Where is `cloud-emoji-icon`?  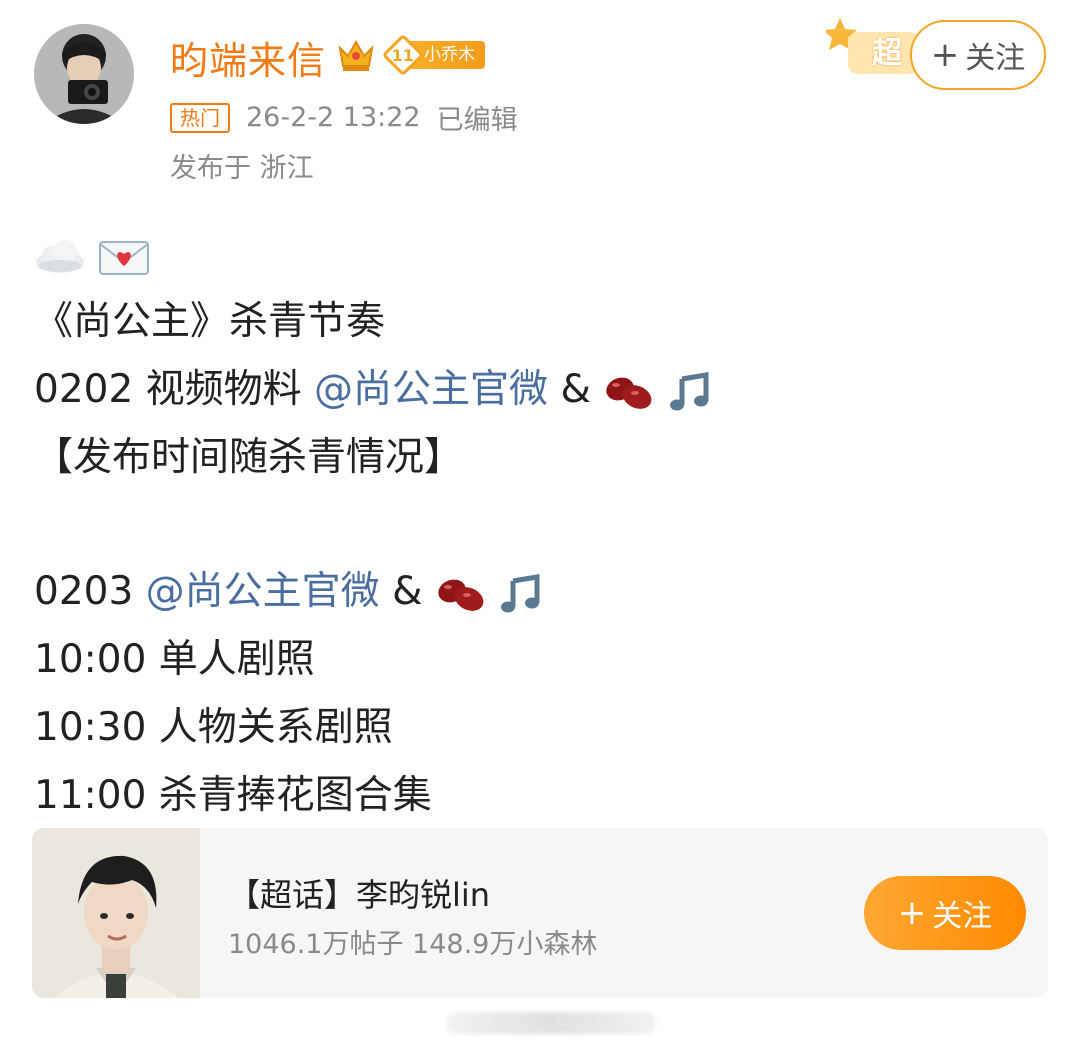 cloud-emoji-icon is located at coordinates (60, 256).